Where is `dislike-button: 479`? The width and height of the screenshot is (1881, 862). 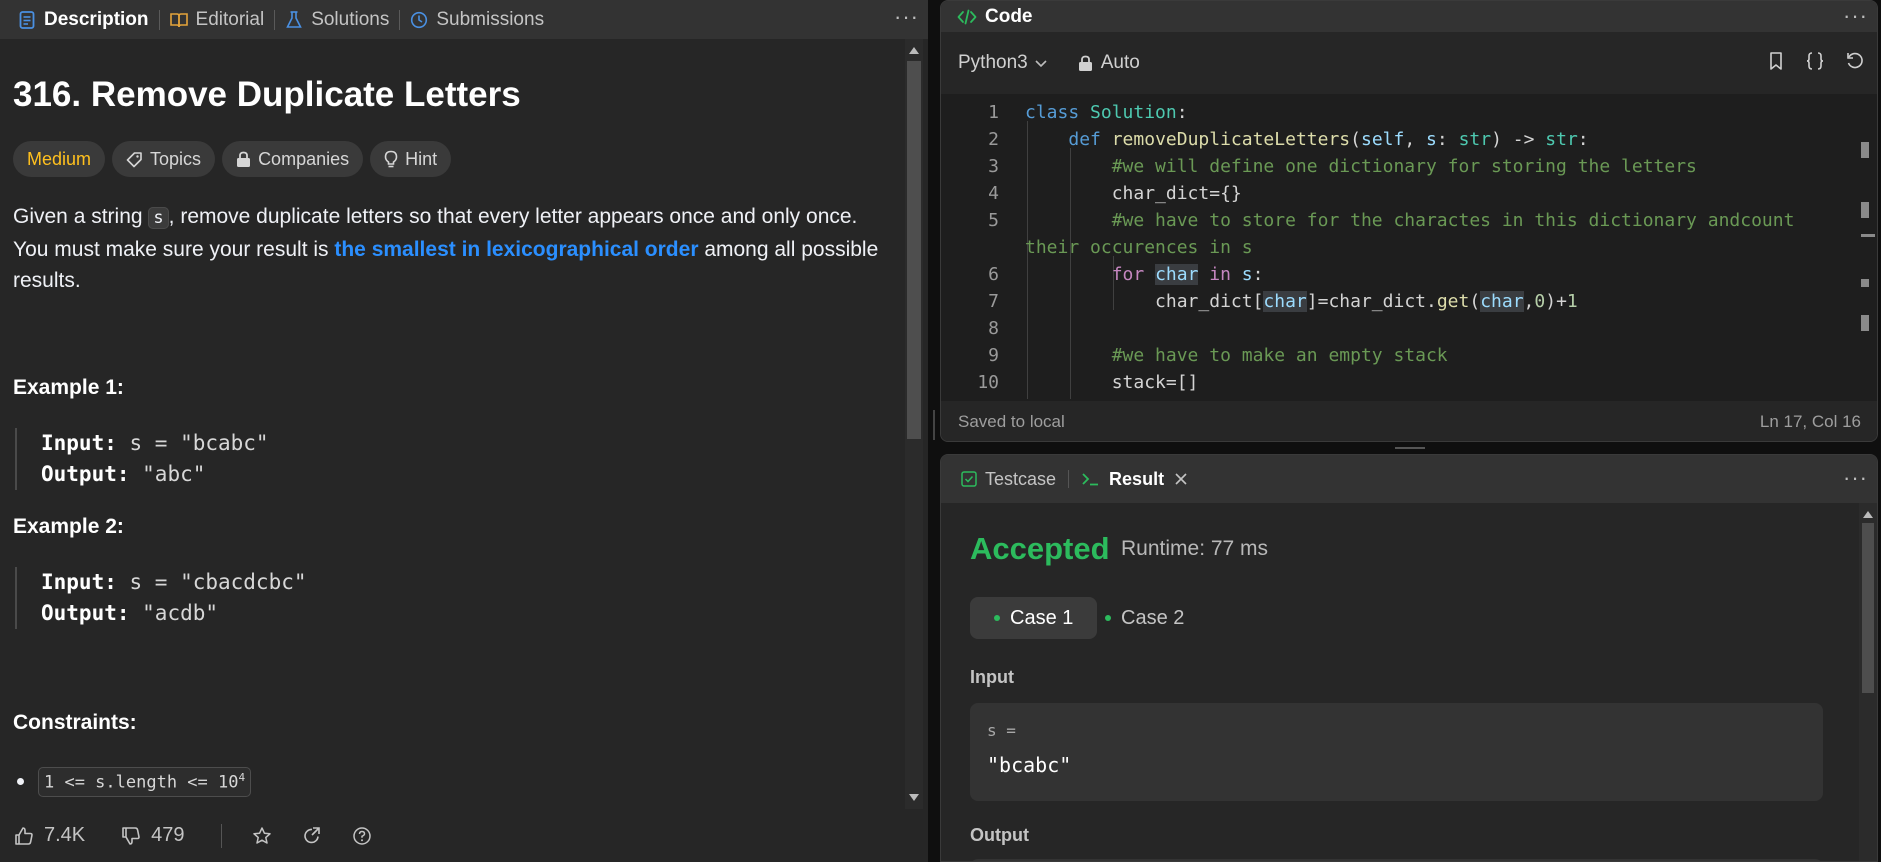
dislike-button: 479 is located at coordinates (153, 835).